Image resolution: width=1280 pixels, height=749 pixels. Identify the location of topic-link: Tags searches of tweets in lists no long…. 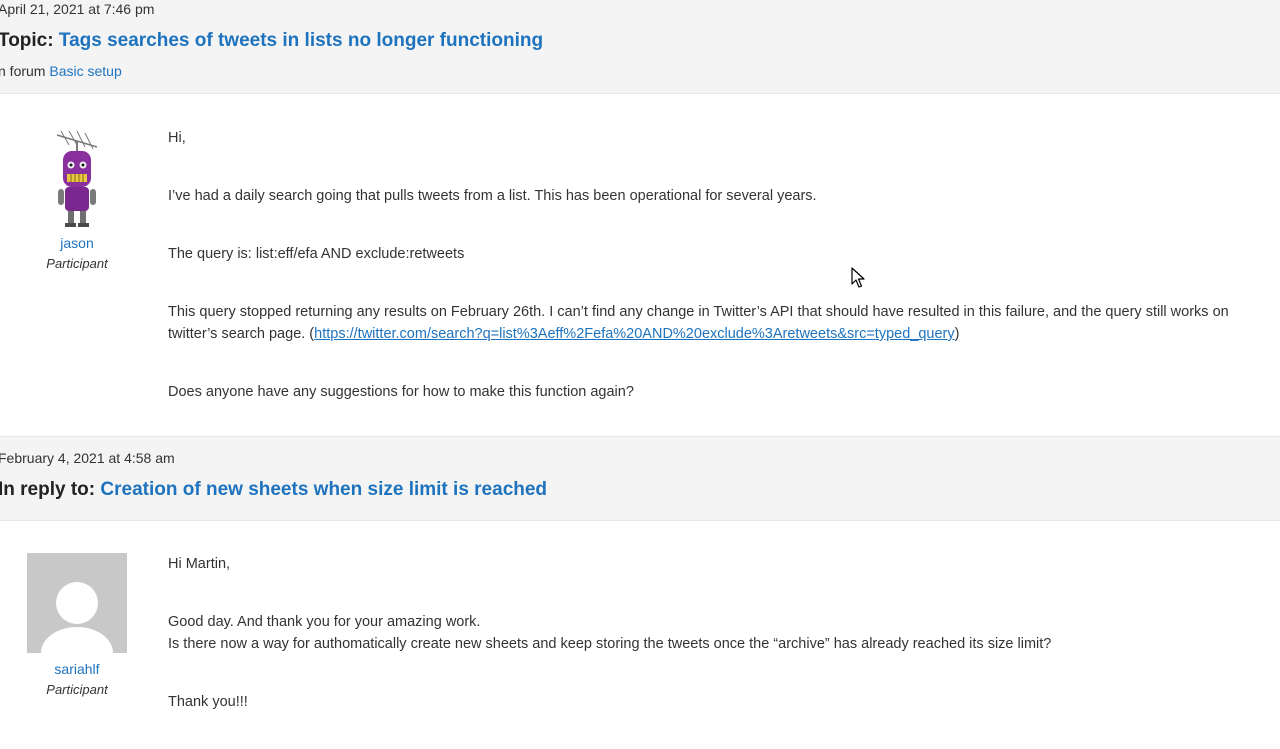
(301, 40).